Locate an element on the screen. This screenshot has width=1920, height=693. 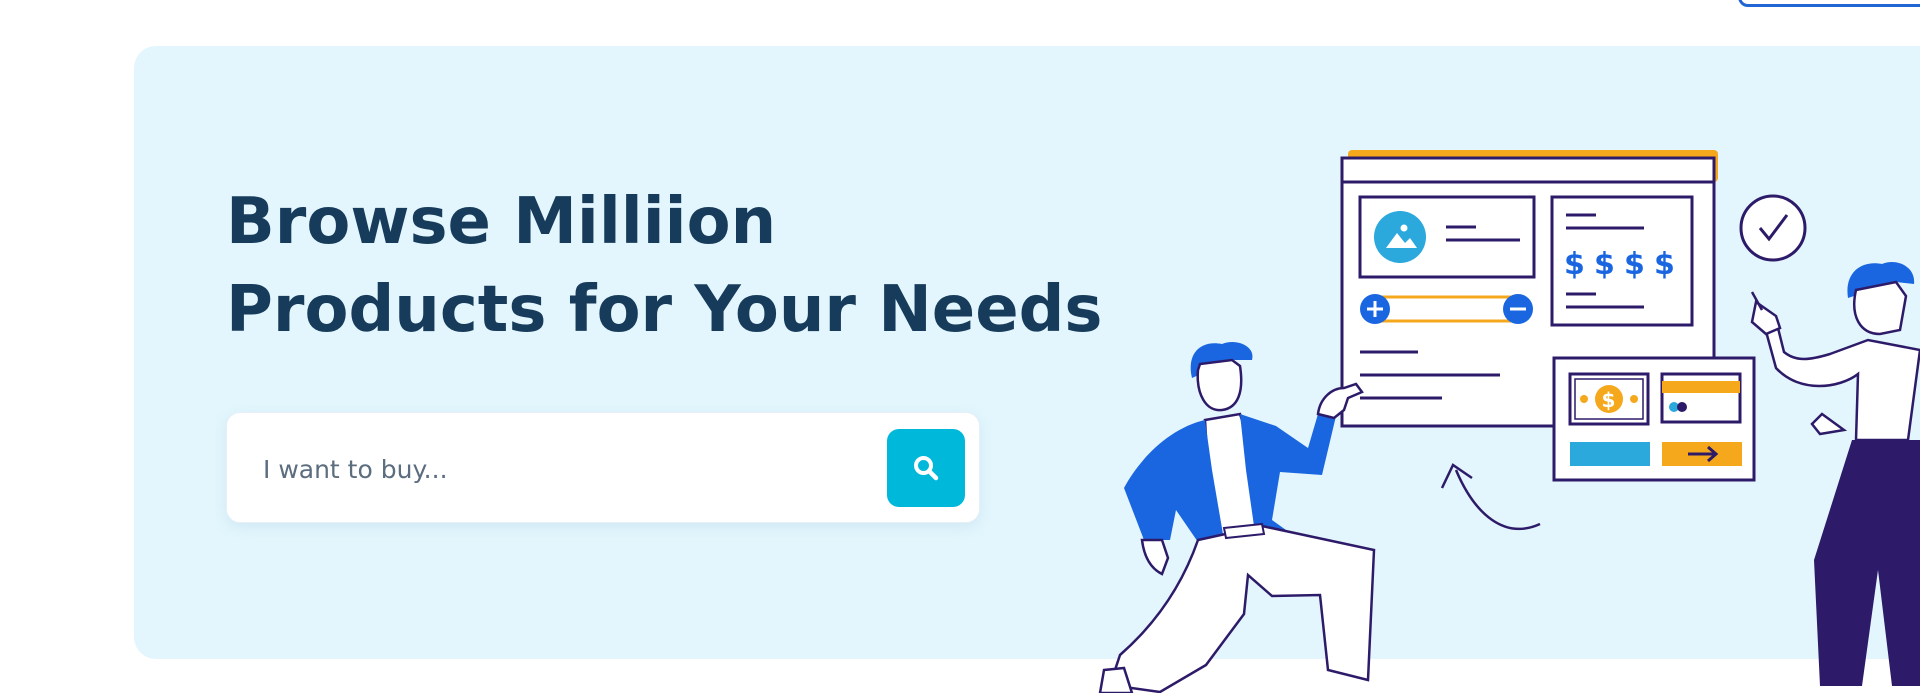
search-bar is located at coordinates (603, 467).